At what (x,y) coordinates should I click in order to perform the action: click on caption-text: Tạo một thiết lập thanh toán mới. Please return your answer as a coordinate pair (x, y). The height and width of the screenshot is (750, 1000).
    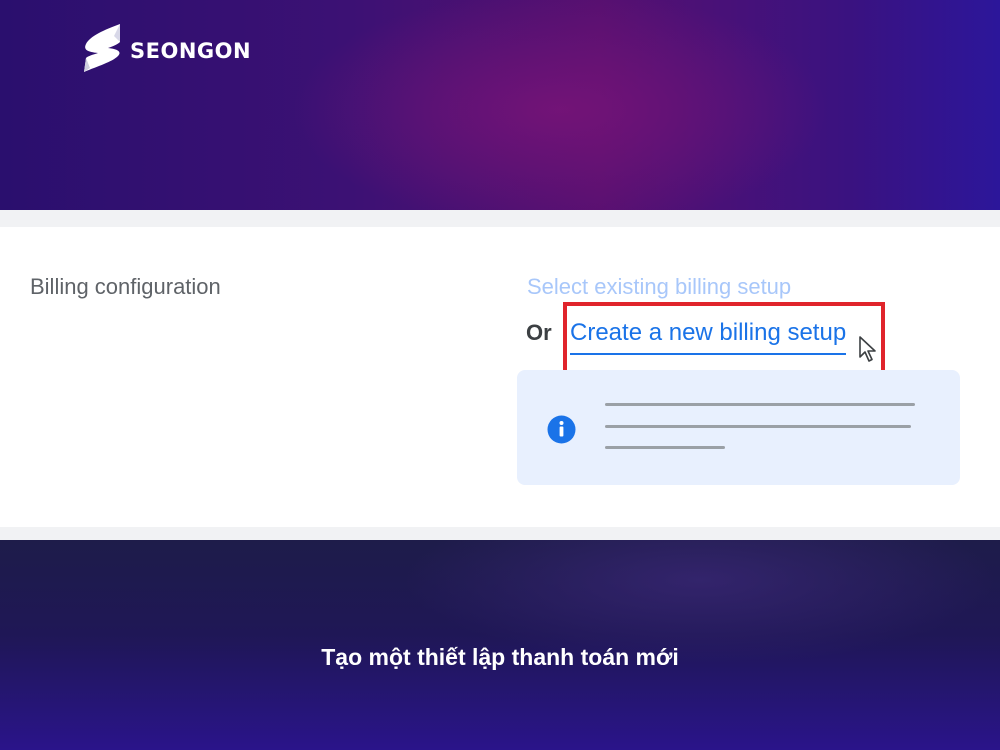
    Looking at the image, I should click on (500, 657).